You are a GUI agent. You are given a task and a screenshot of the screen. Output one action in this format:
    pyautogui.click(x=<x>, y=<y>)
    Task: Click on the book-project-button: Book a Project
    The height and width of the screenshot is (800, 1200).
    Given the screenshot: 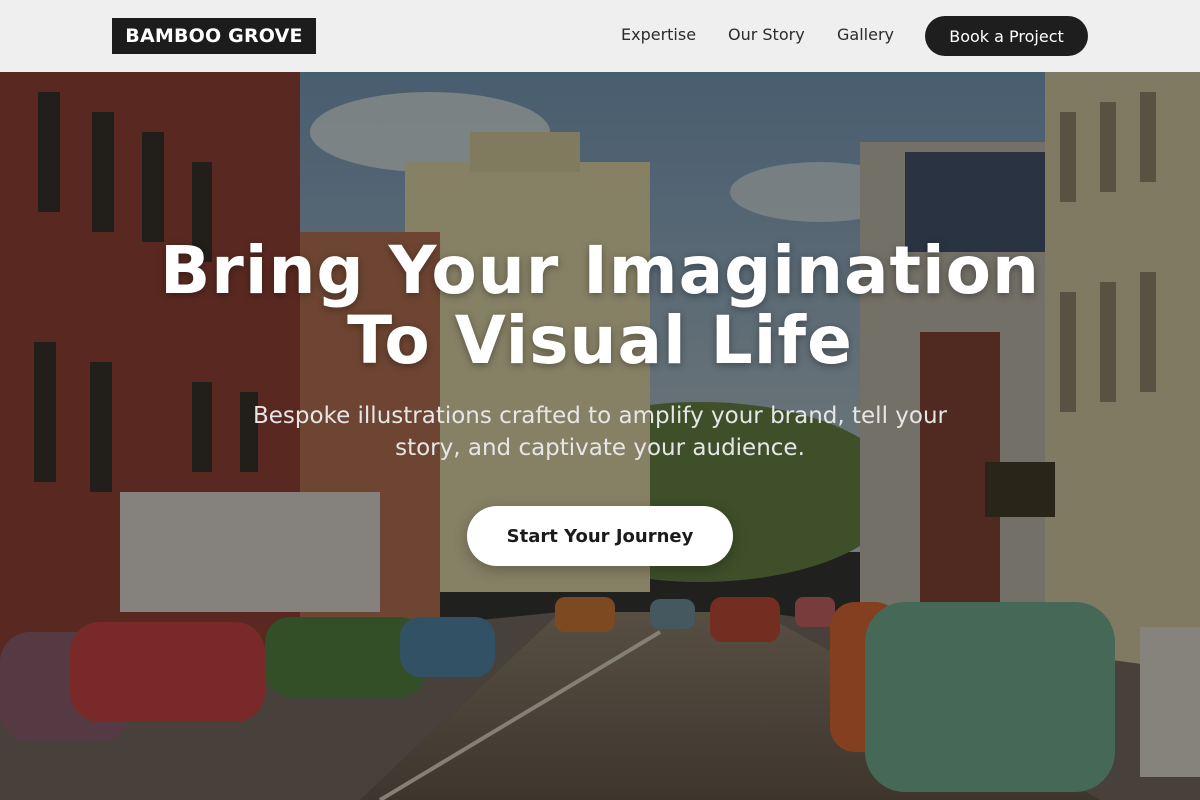 What is the action you would take?
    pyautogui.click(x=1006, y=36)
    